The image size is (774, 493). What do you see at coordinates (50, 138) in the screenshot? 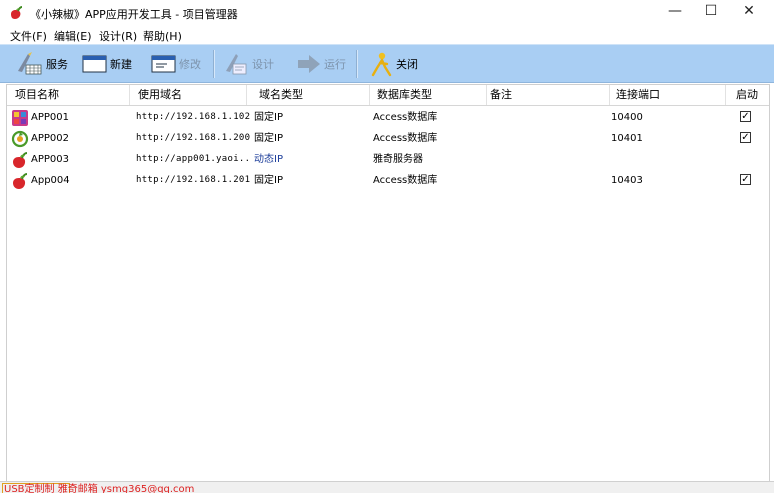
I see `cell-project-name: APP002` at bounding box center [50, 138].